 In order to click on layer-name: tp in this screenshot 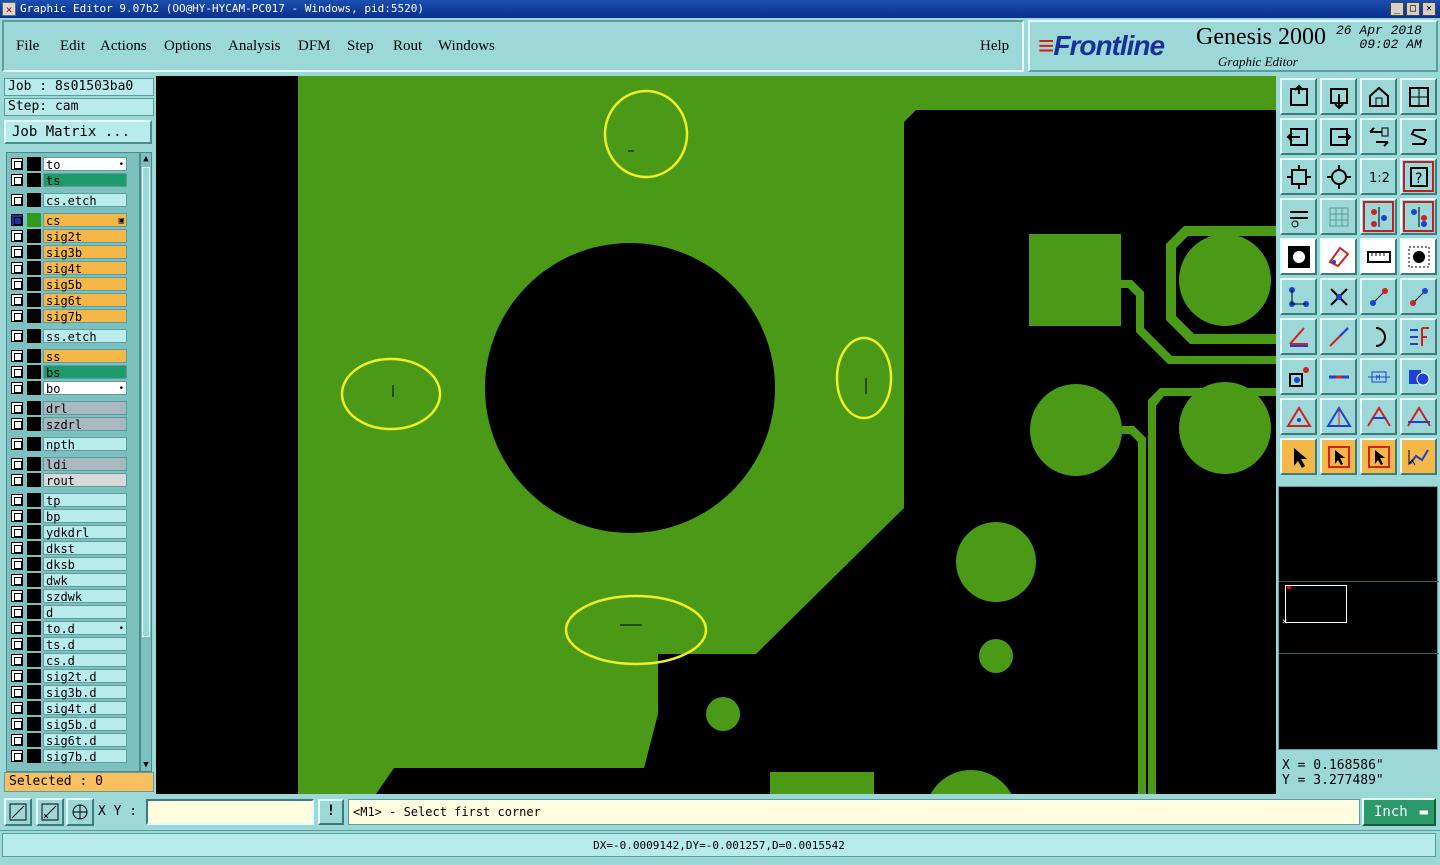, I will do `click(85, 500)`.